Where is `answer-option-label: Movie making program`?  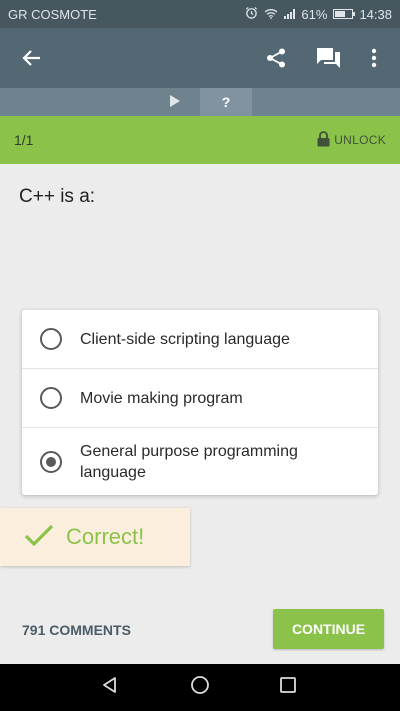 answer-option-label: Movie making program is located at coordinates (161, 398).